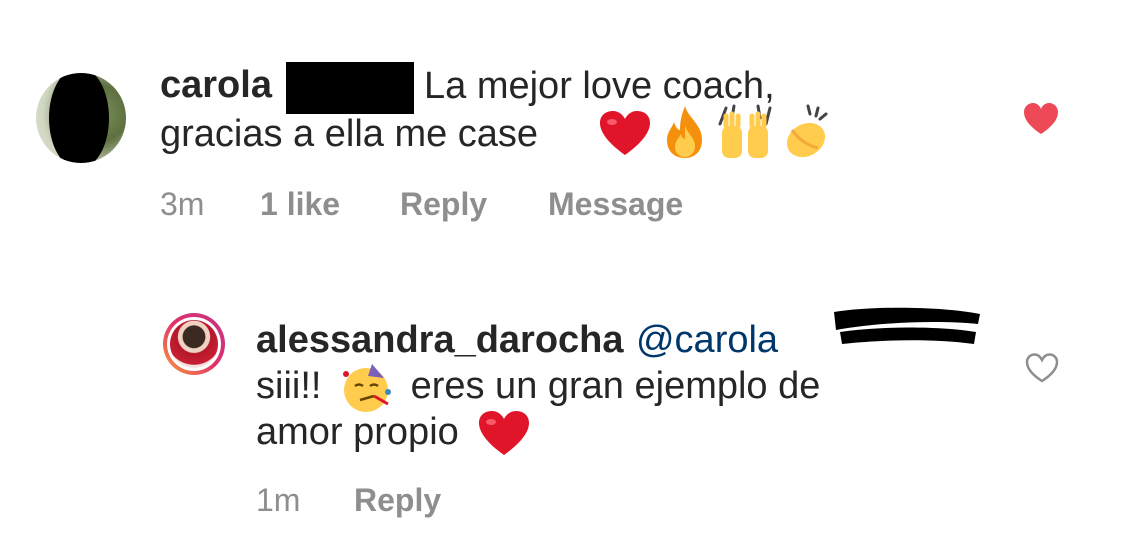  Describe the element at coordinates (367, 388) in the screenshot. I see `partying-face-emoji` at that location.